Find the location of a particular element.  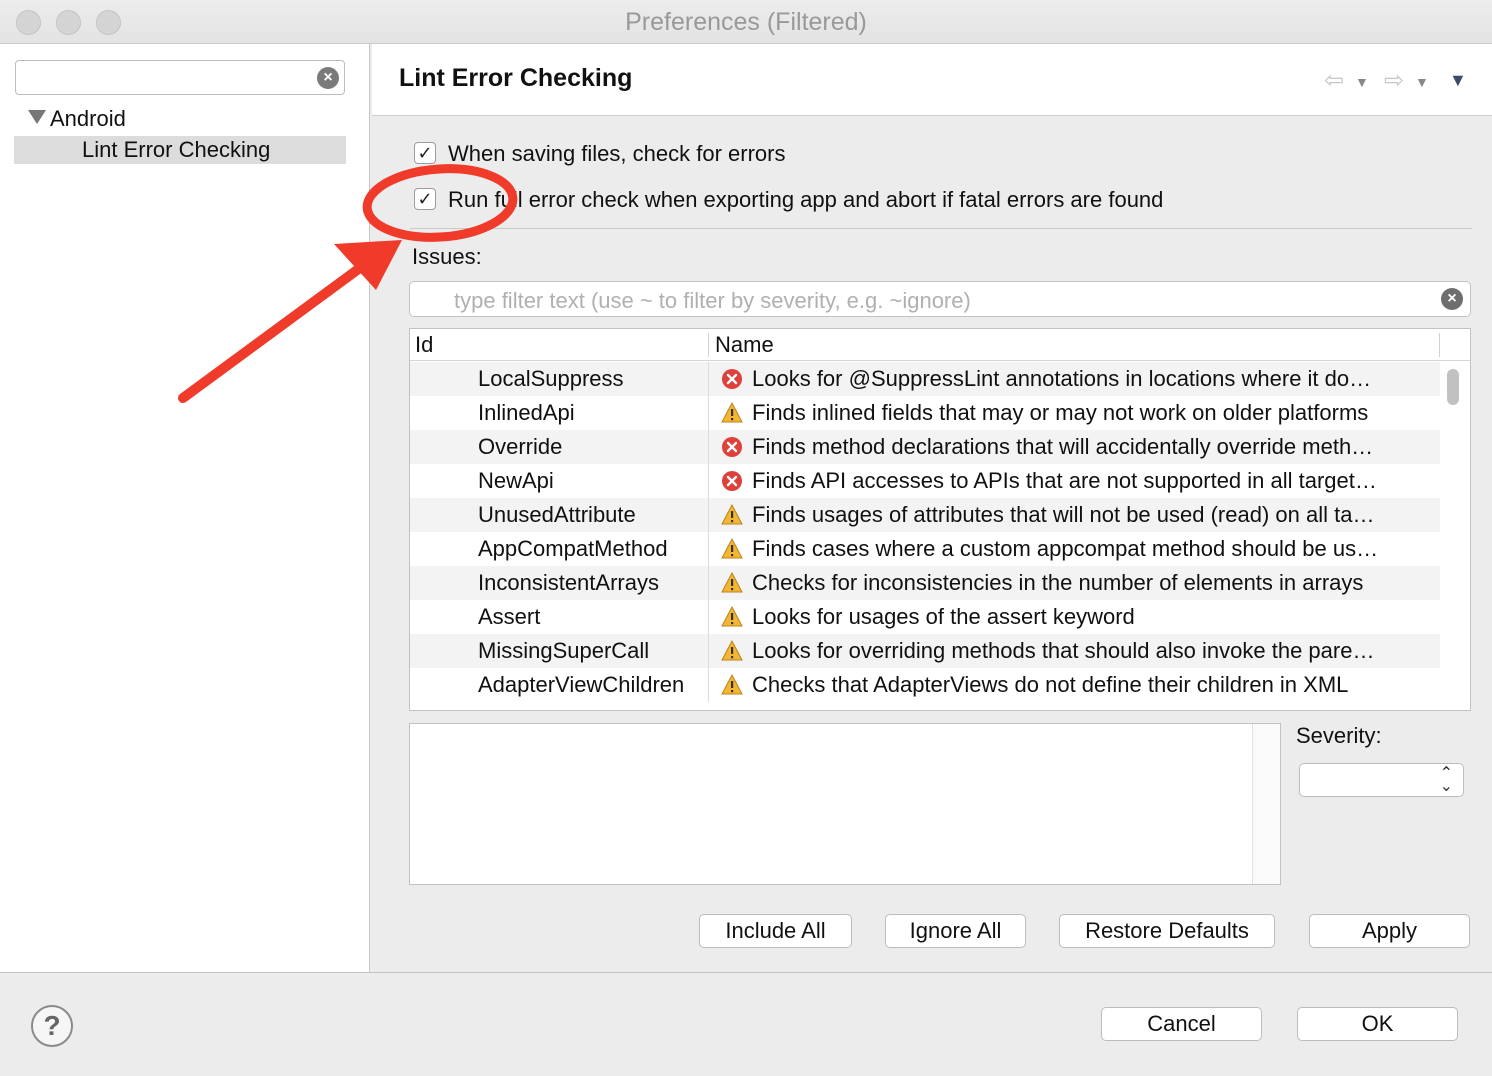

table-scrollbar is located at coordinates (1453, 387).